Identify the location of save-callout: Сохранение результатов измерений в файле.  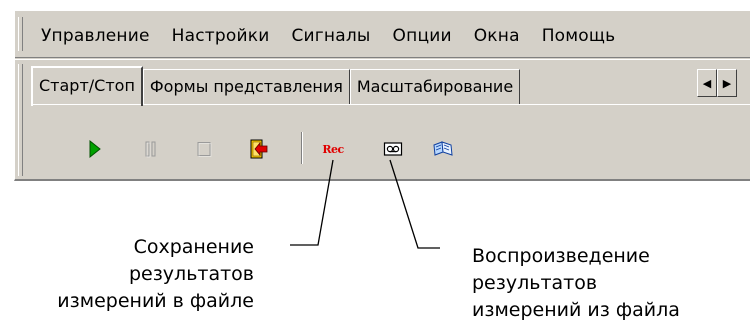
(155, 274).